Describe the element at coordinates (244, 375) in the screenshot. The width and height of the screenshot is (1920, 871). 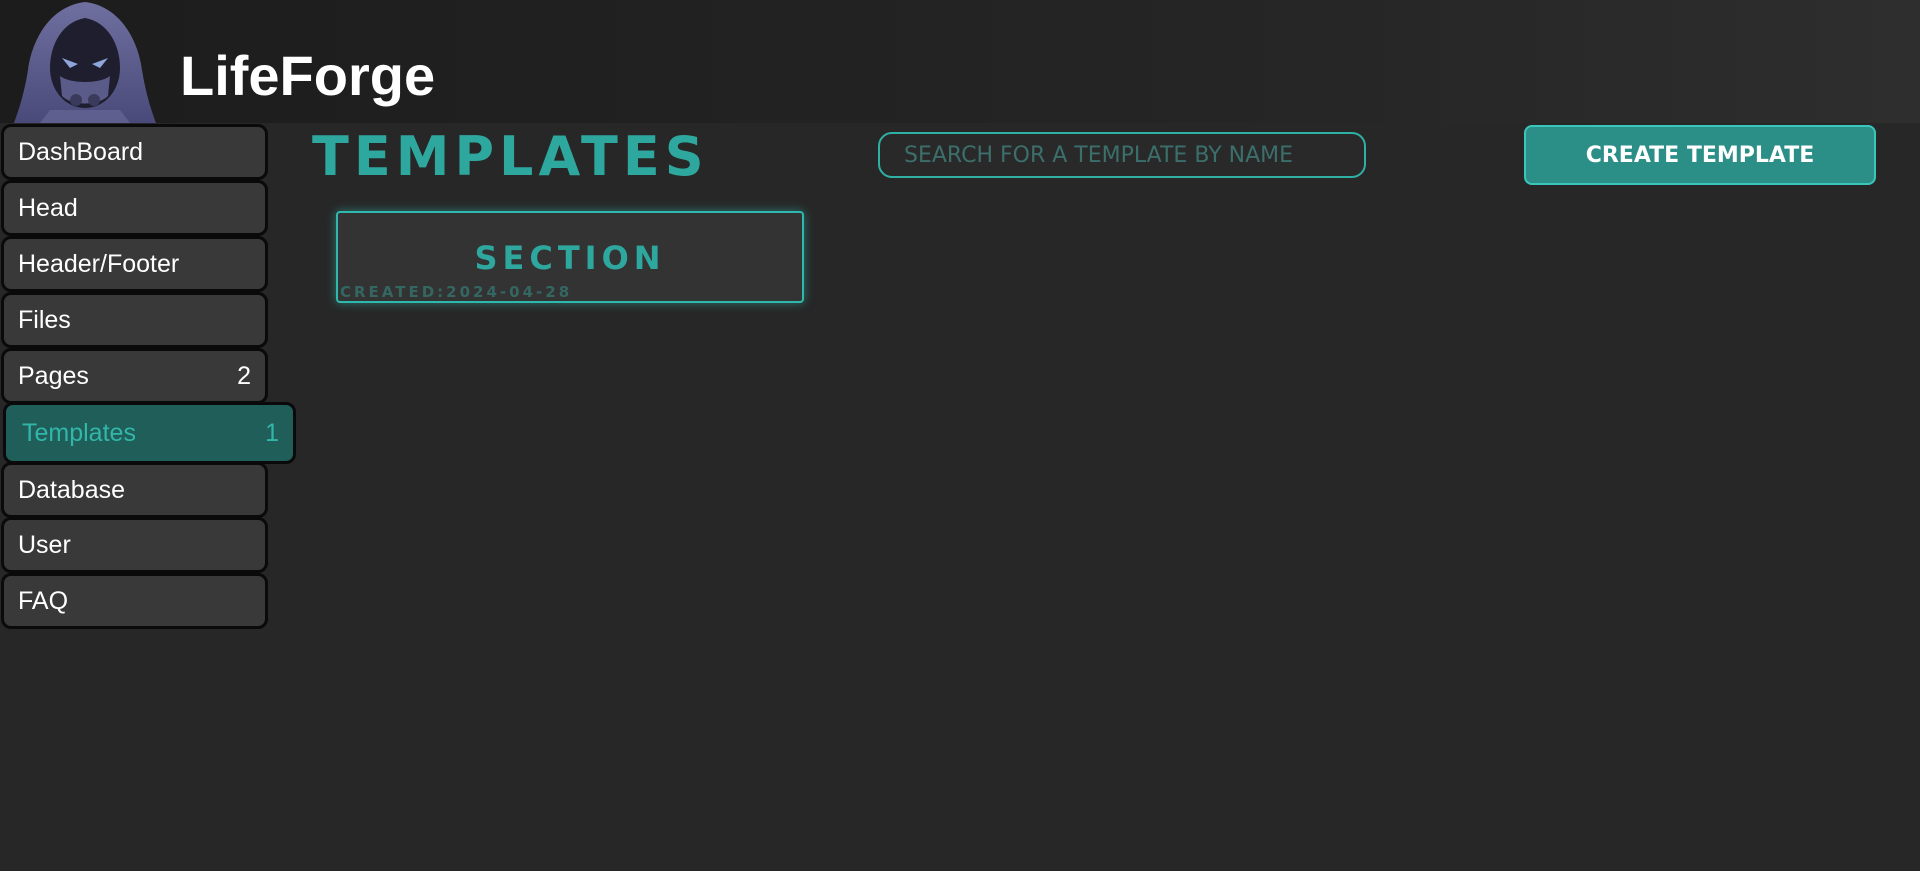
I see `sidebar-item-count: 2` at that location.